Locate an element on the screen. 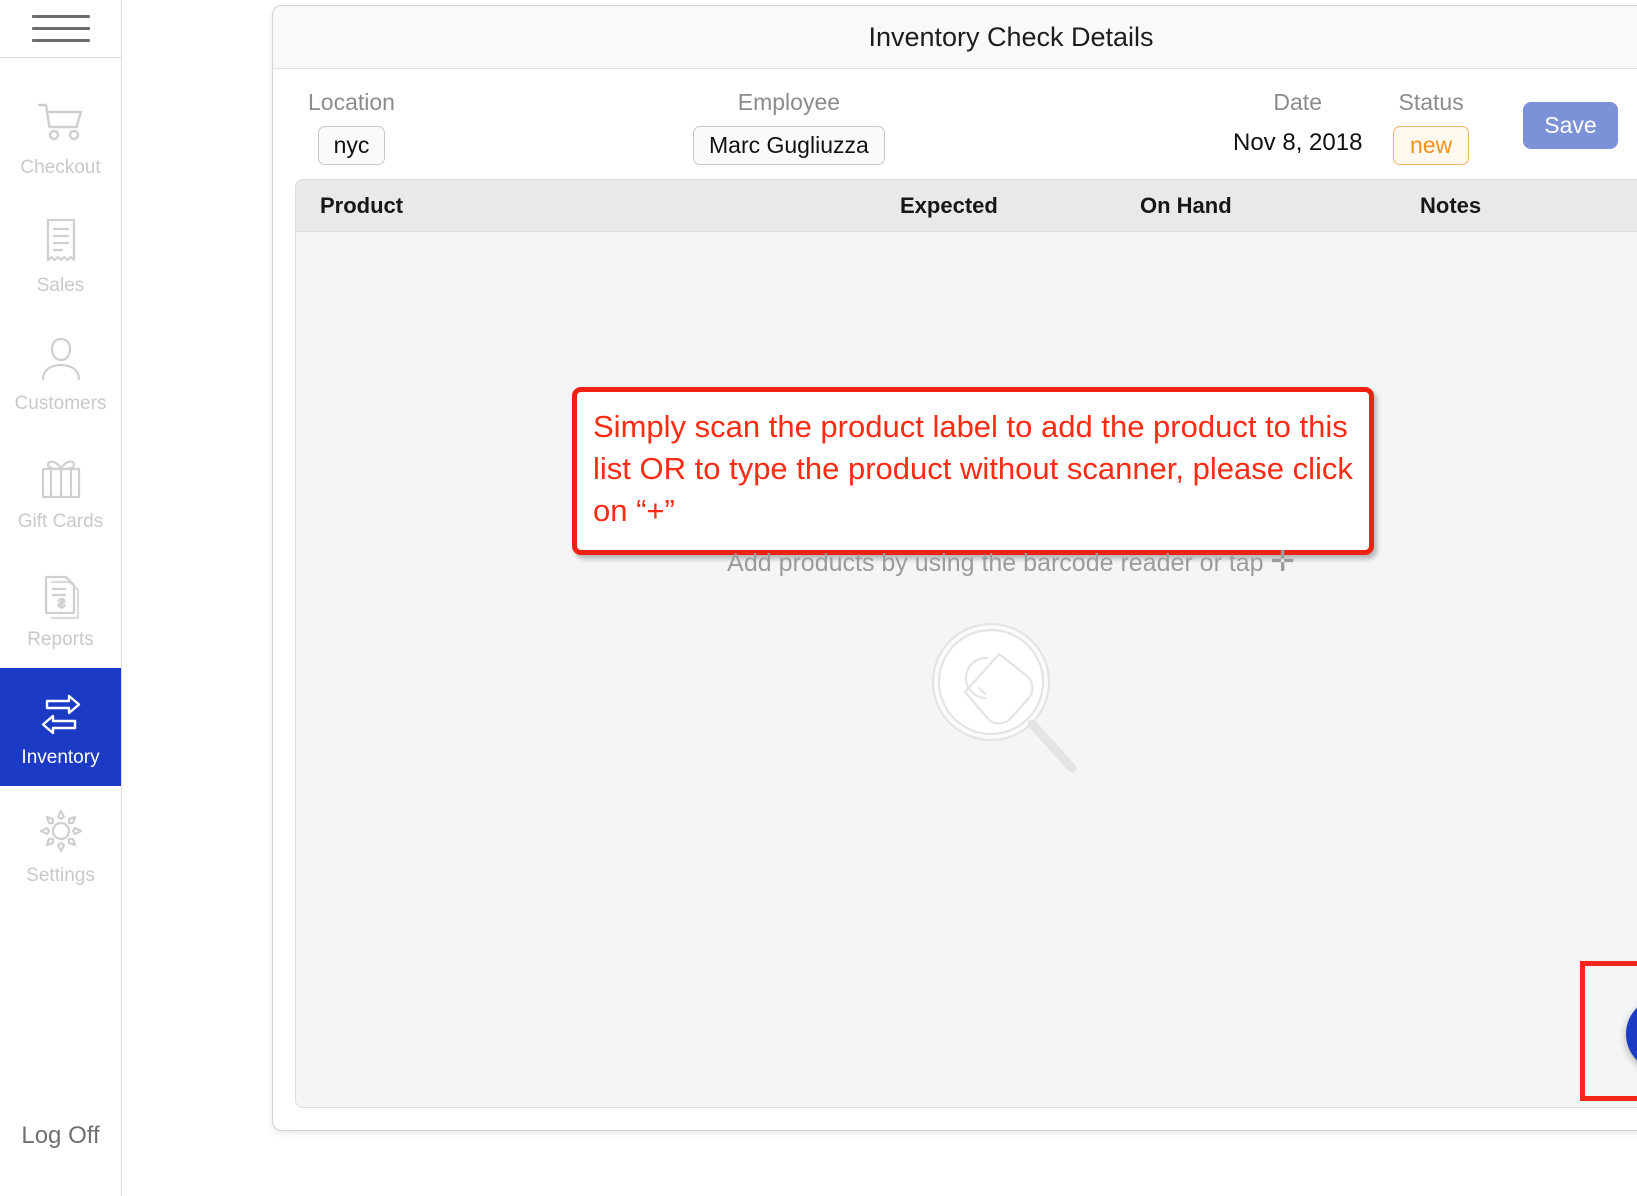  sidebar-item-customers: Customers is located at coordinates (60, 373).